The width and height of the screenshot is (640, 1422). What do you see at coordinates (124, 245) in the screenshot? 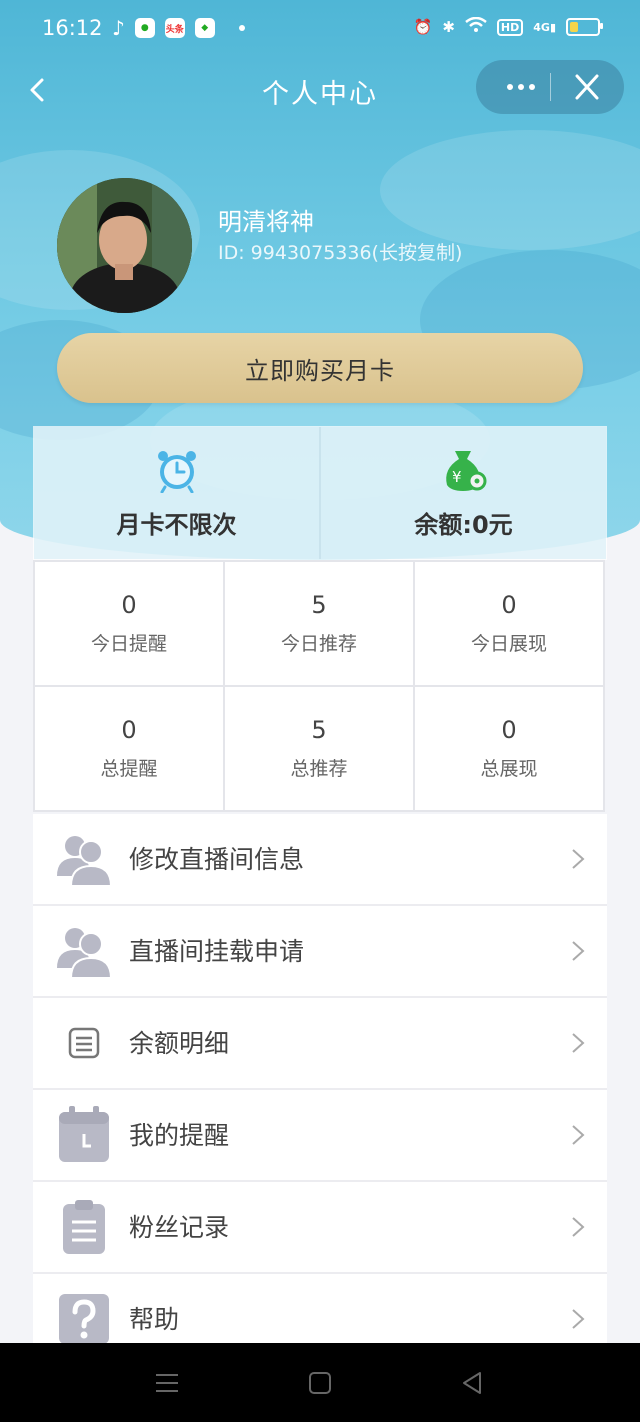
I see `avatar` at bounding box center [124, 245].